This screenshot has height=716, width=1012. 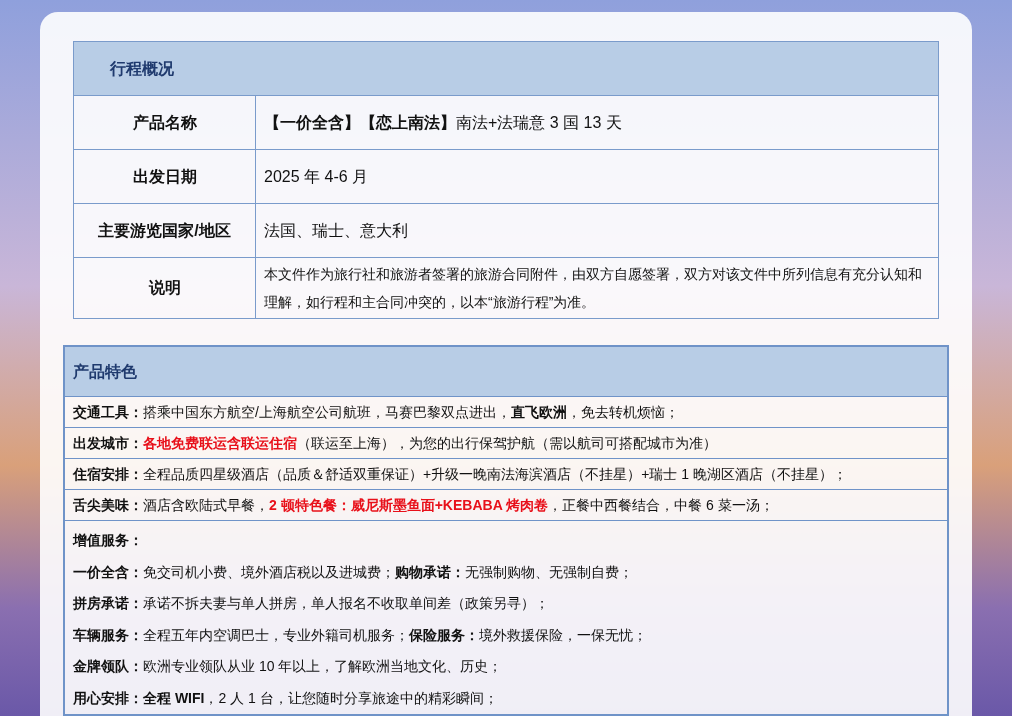 What do you see at coordinates (353, 572) in the screenshot?
I see `feature-text: 一价全含：免交司机小费、境外酒店税以及进城费；购物承诺：无强制购物、无强制自费；` at bounding box center [353, 572].